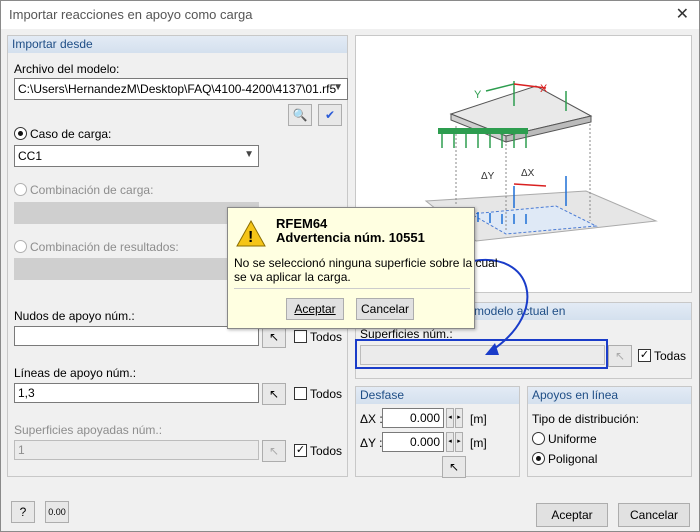 This screenshot has width=700, height=532. What do you see at coordinates (136, 213) in the screenshot?
I see `load-combo-select` at bounding box center [136, 213].